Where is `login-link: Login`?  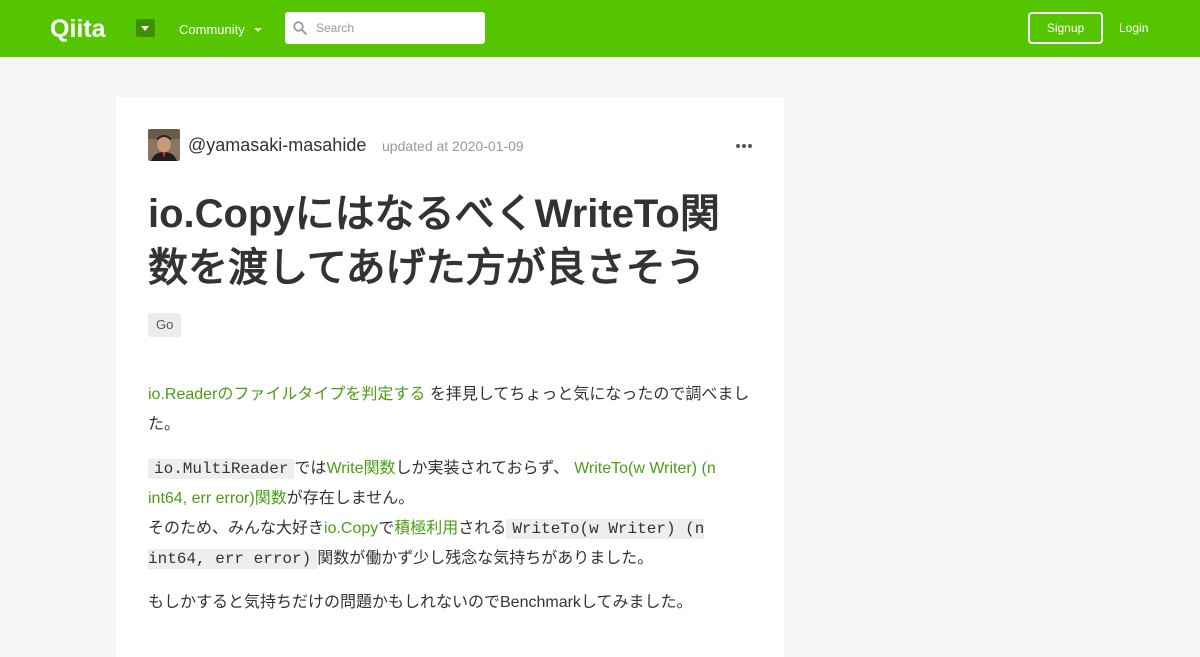 login-link: Login is located at coordinates (1133, 28).